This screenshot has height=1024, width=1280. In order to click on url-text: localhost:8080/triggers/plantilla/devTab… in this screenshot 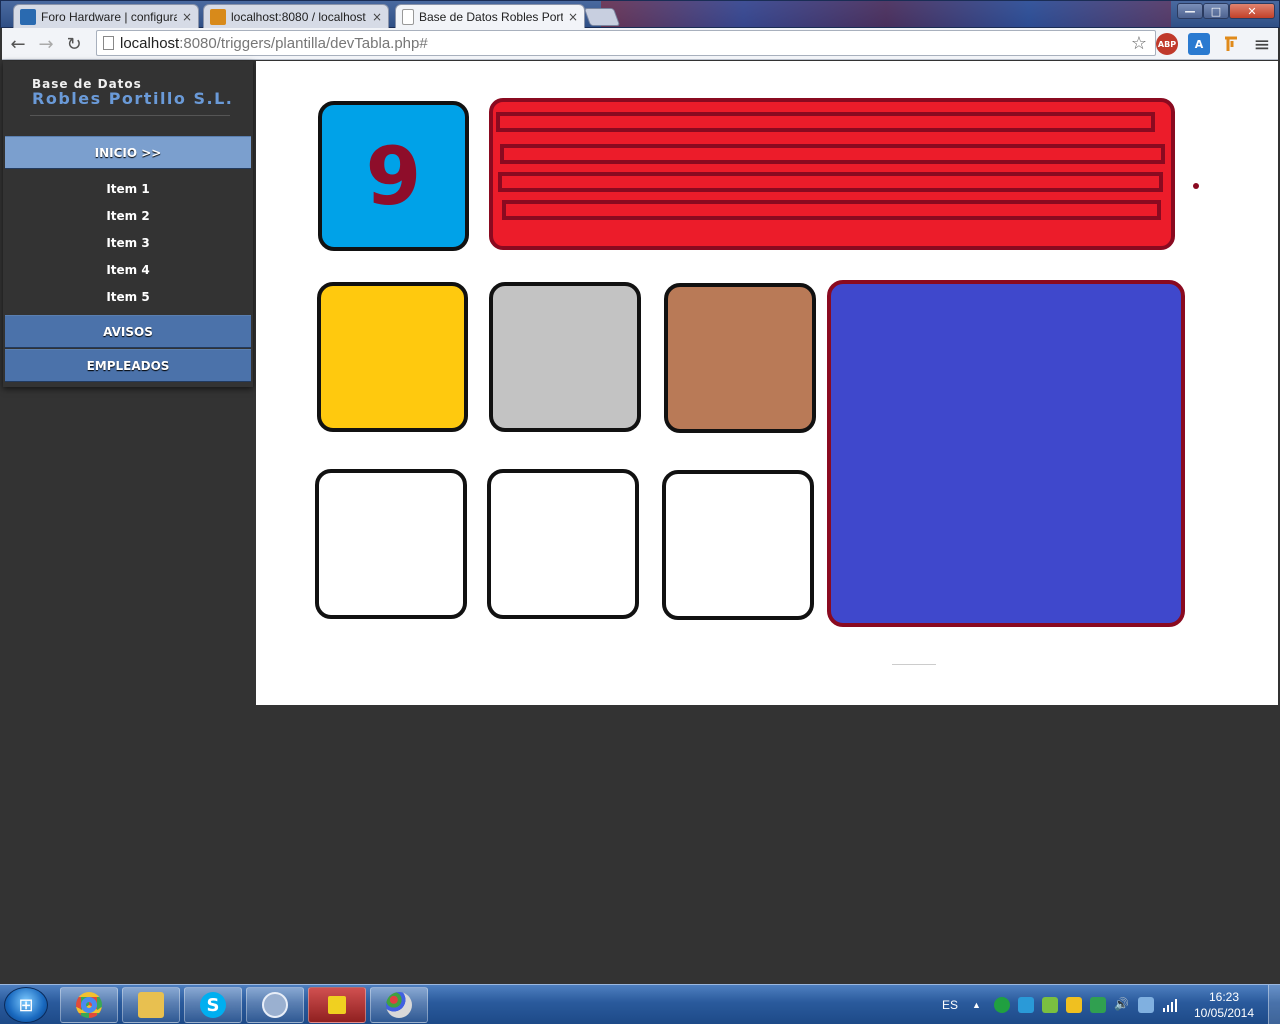, I will do `click(274, 43)`.